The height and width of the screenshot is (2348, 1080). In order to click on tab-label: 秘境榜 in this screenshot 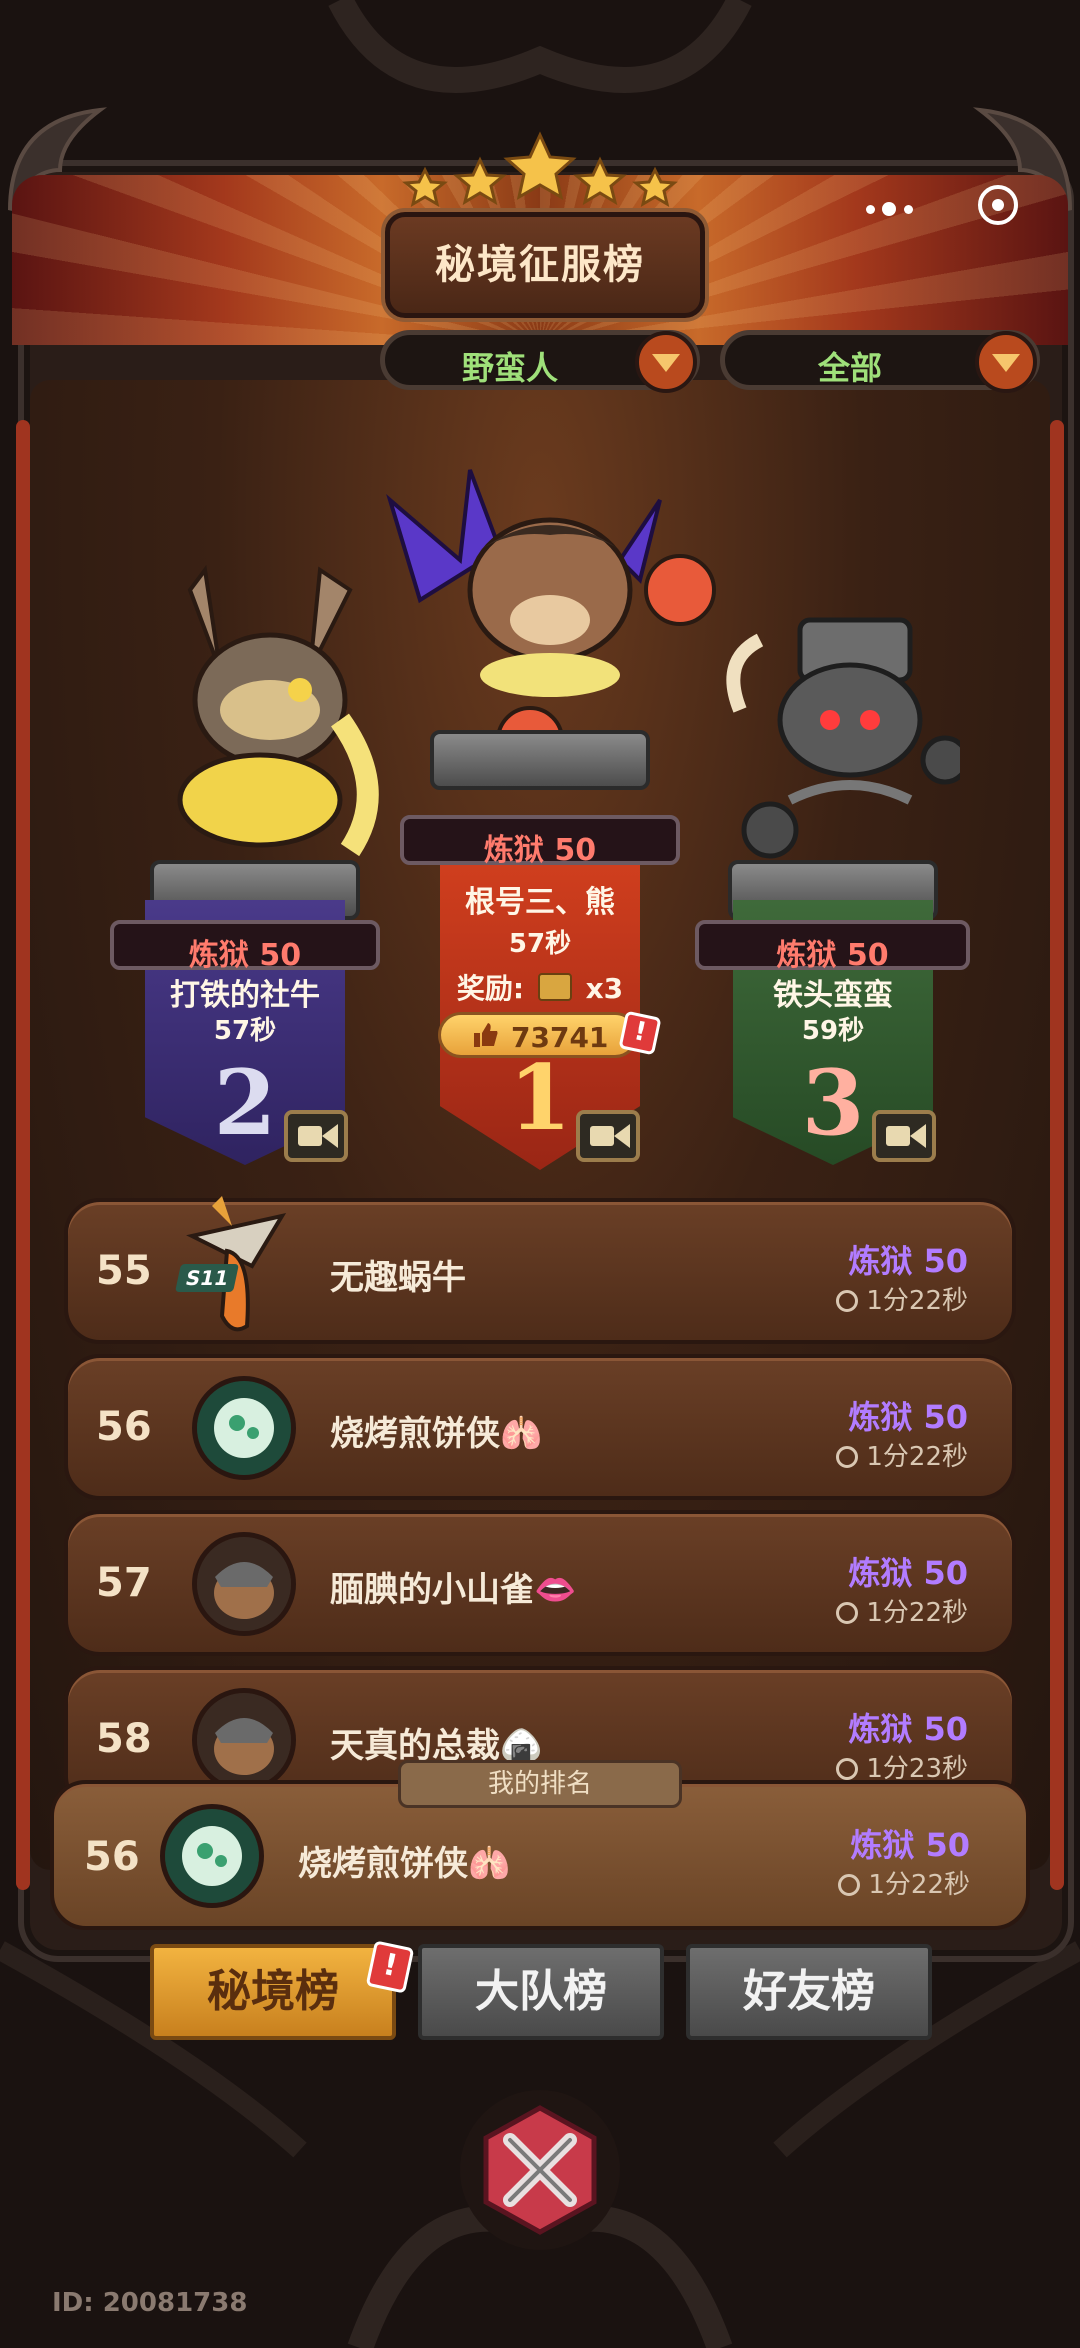, I will do `click(273, 1991)`.